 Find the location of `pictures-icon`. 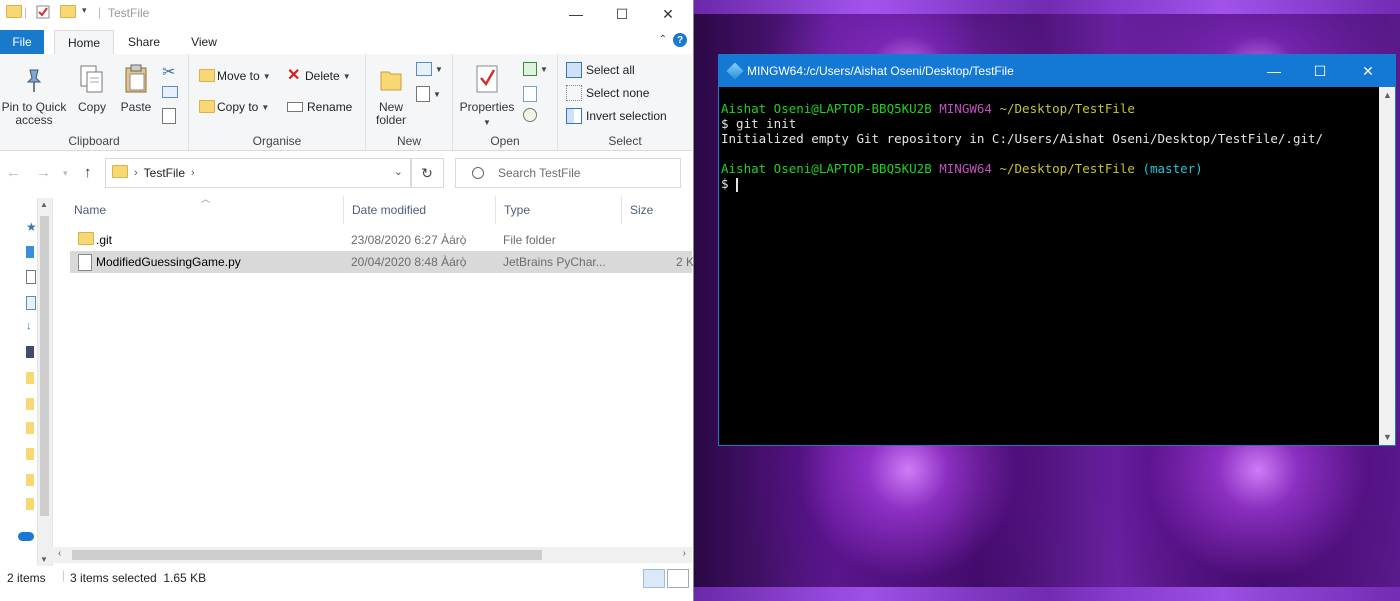

pictures-icon is located at coordinates (31, 303).